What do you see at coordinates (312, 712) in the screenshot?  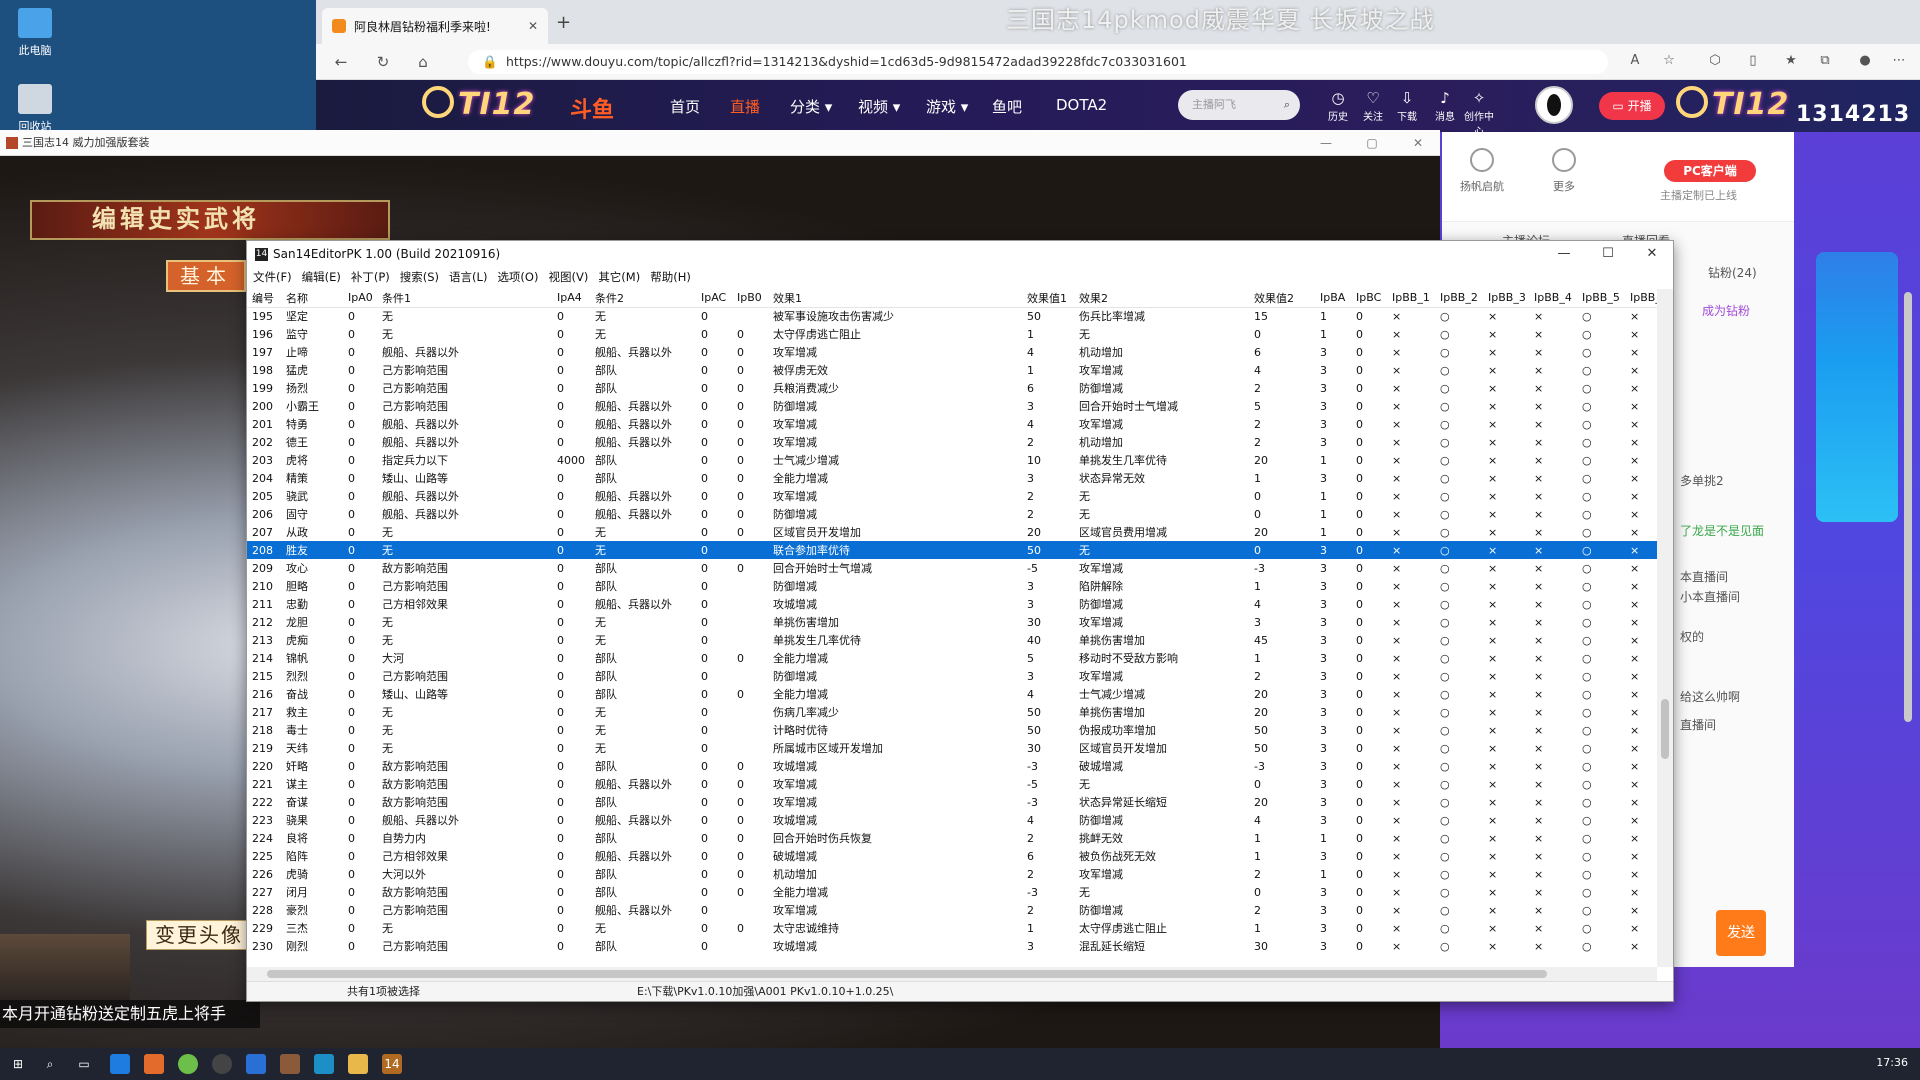 I see `table-cell: 救主` at bounding box center [312, 712].